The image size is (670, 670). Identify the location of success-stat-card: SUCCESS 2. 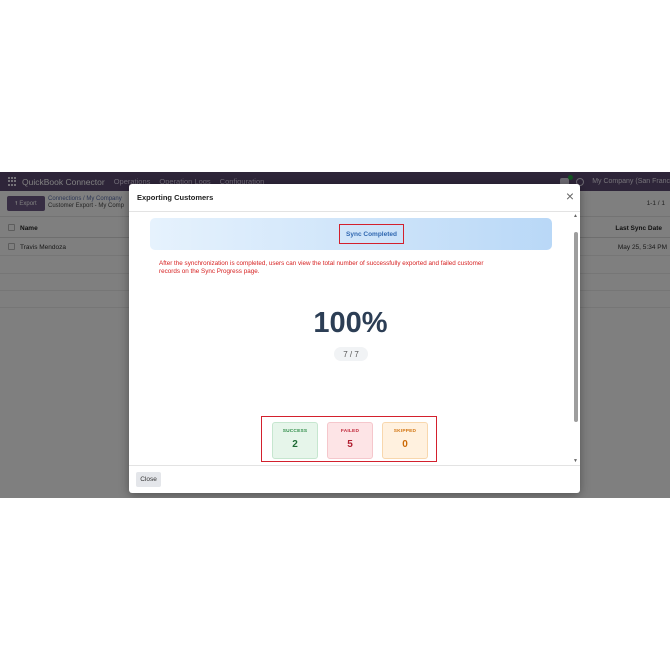
(295, 440).